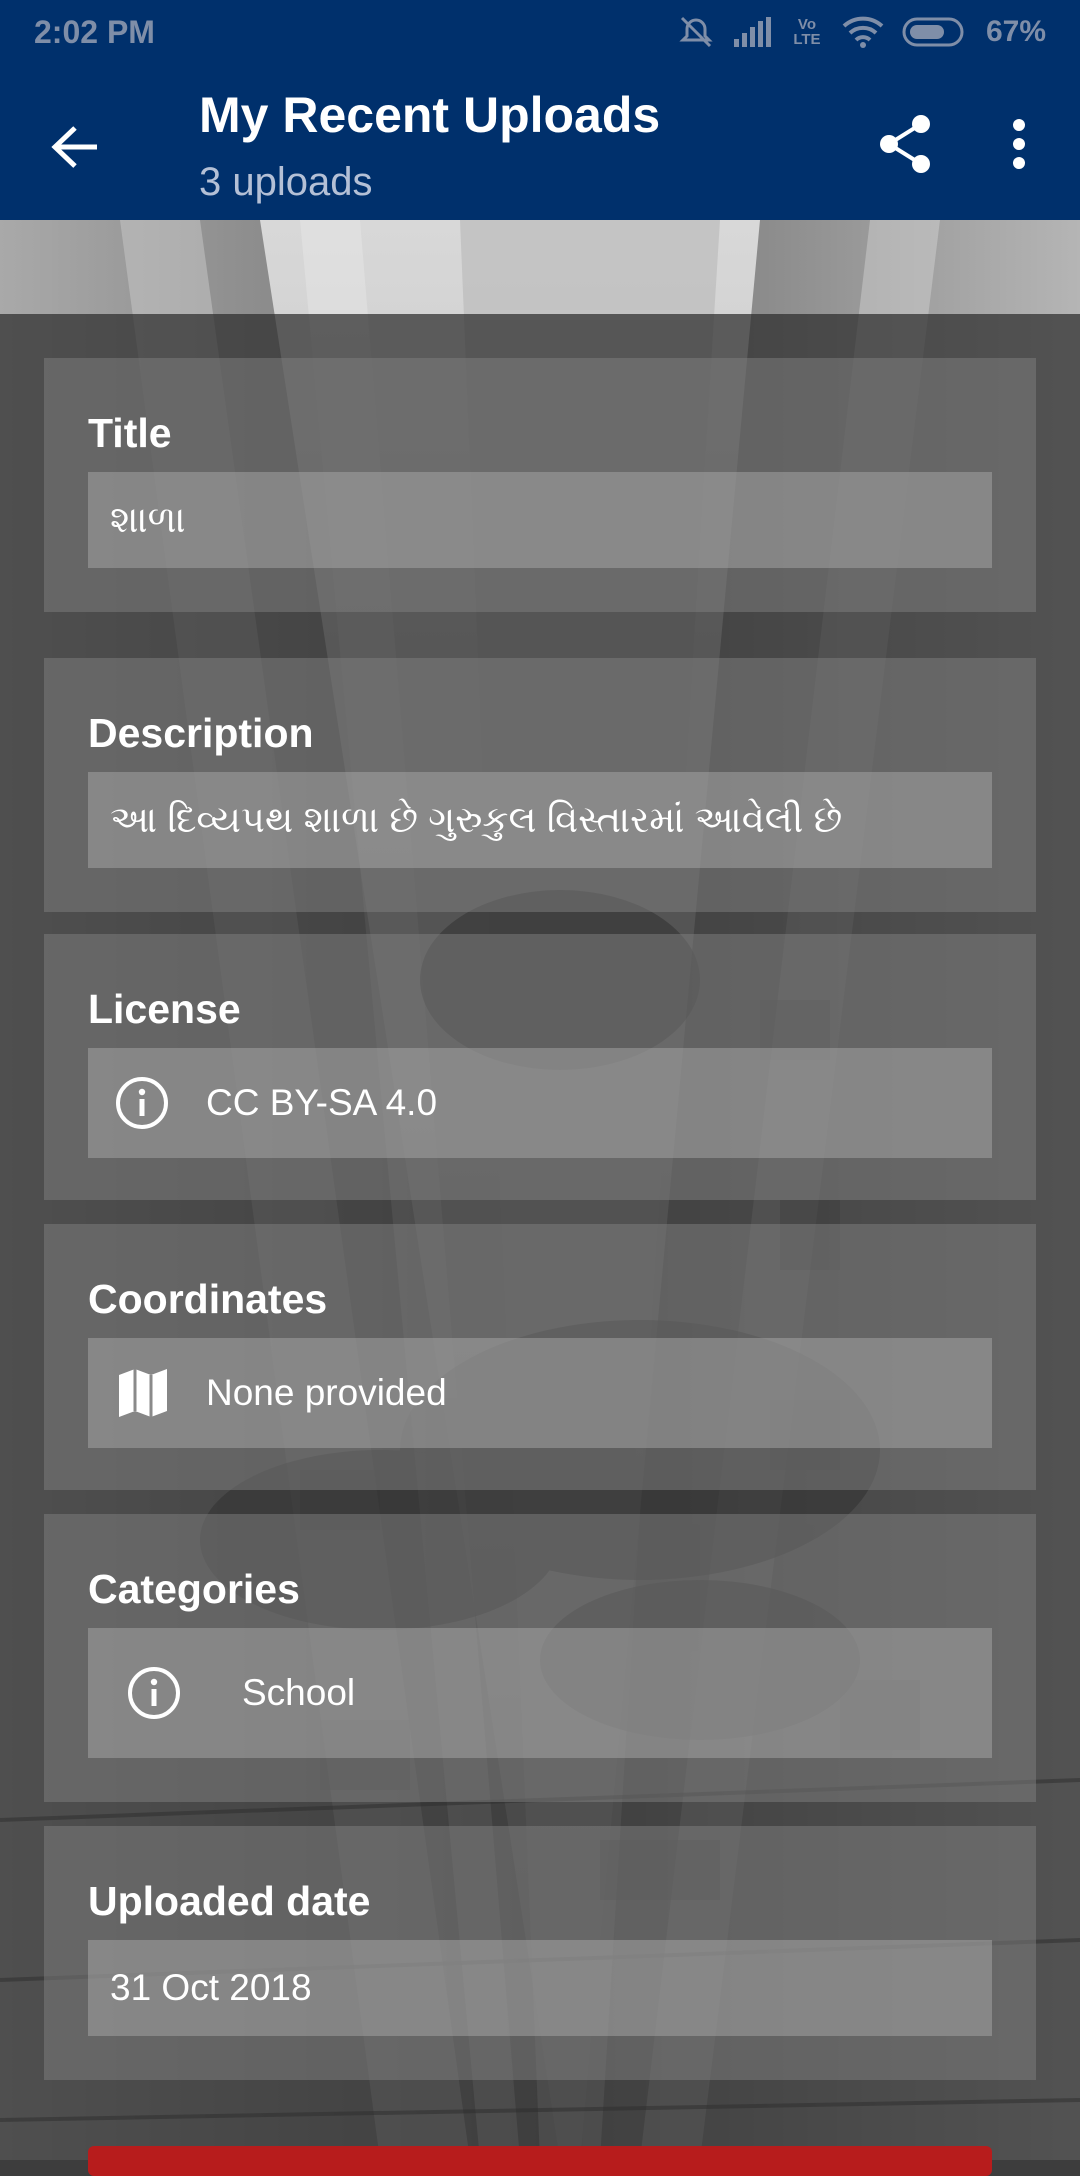  Describe the element at coordinates (130, 433) in the screenshot. I see `title-label: Title` at that location.